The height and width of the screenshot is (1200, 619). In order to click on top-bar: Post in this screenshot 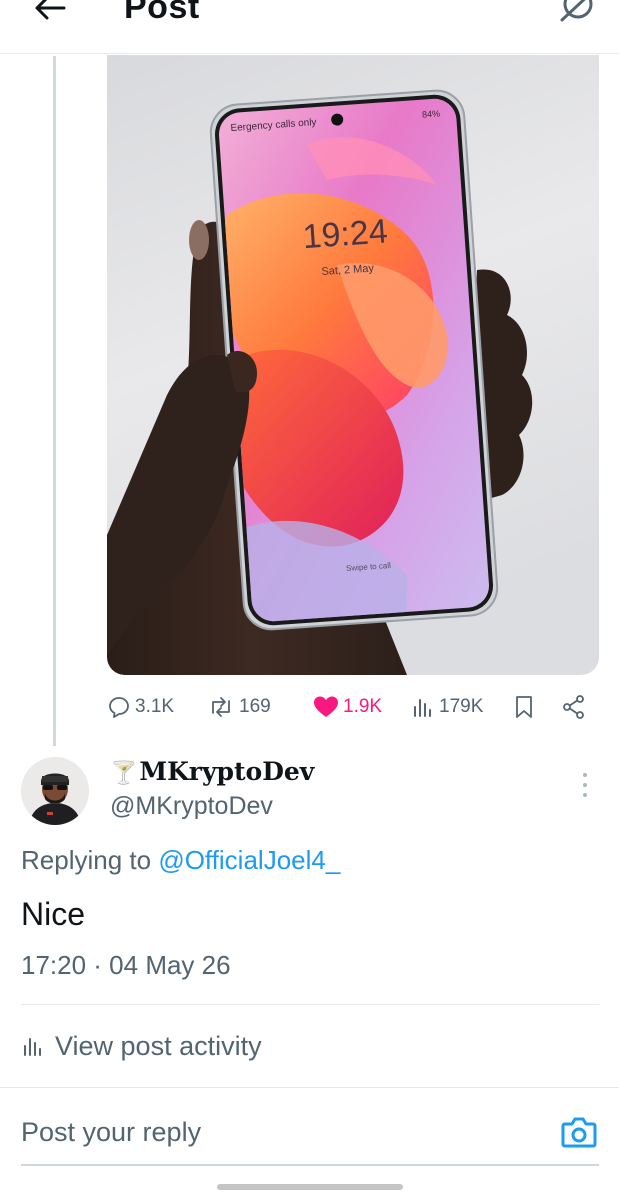, I will do `click(309, 27)`.